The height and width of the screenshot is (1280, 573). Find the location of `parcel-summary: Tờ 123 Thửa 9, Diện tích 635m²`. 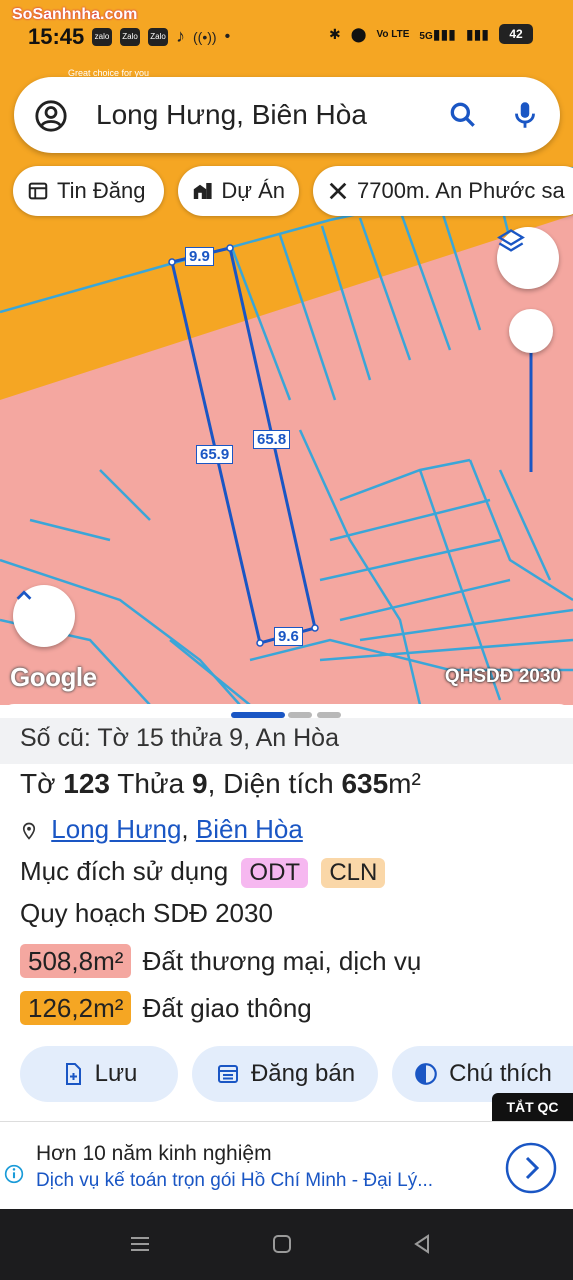

parcel-summary: Tờ 123 Thửa 9, Diện tích 635m² is located at coordinates (220, 783).